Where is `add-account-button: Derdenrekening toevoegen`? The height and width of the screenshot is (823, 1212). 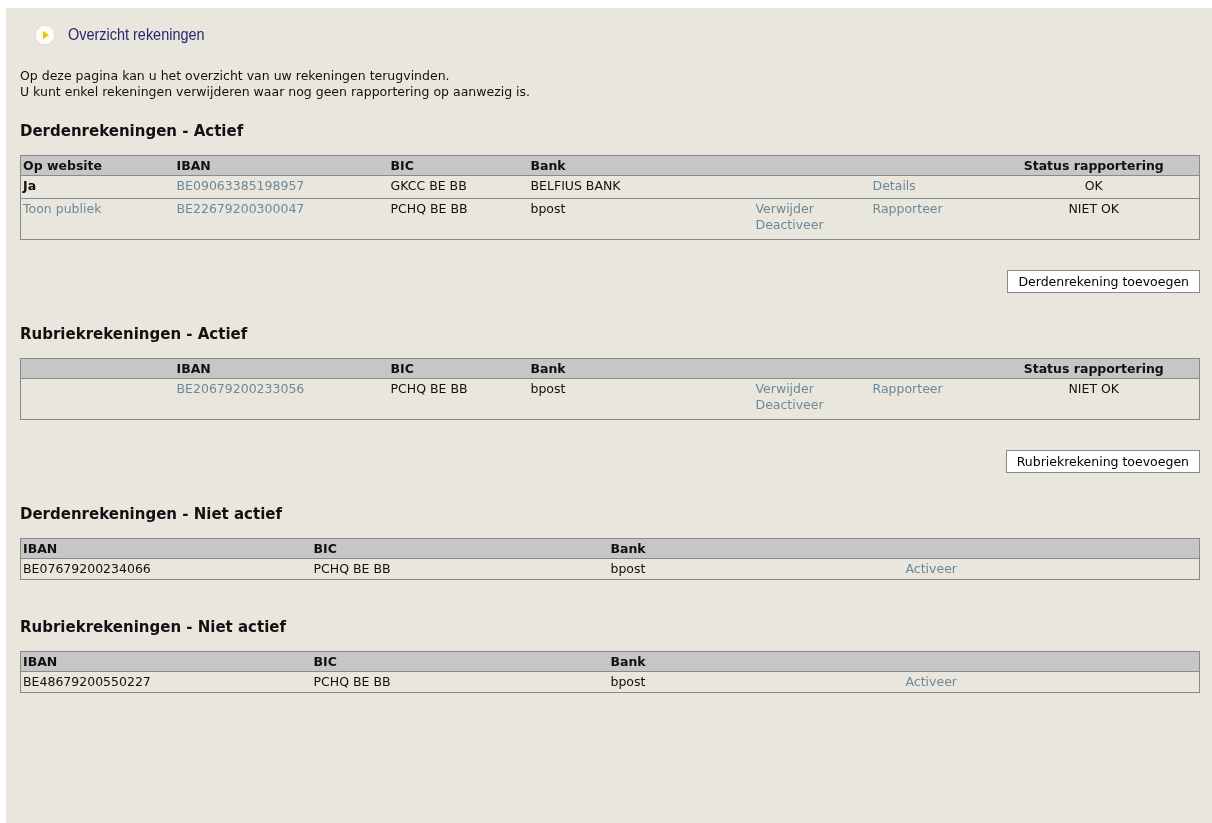 add-account-button: Derdenrekening toevoegen is located at coordinates (1103, 281).